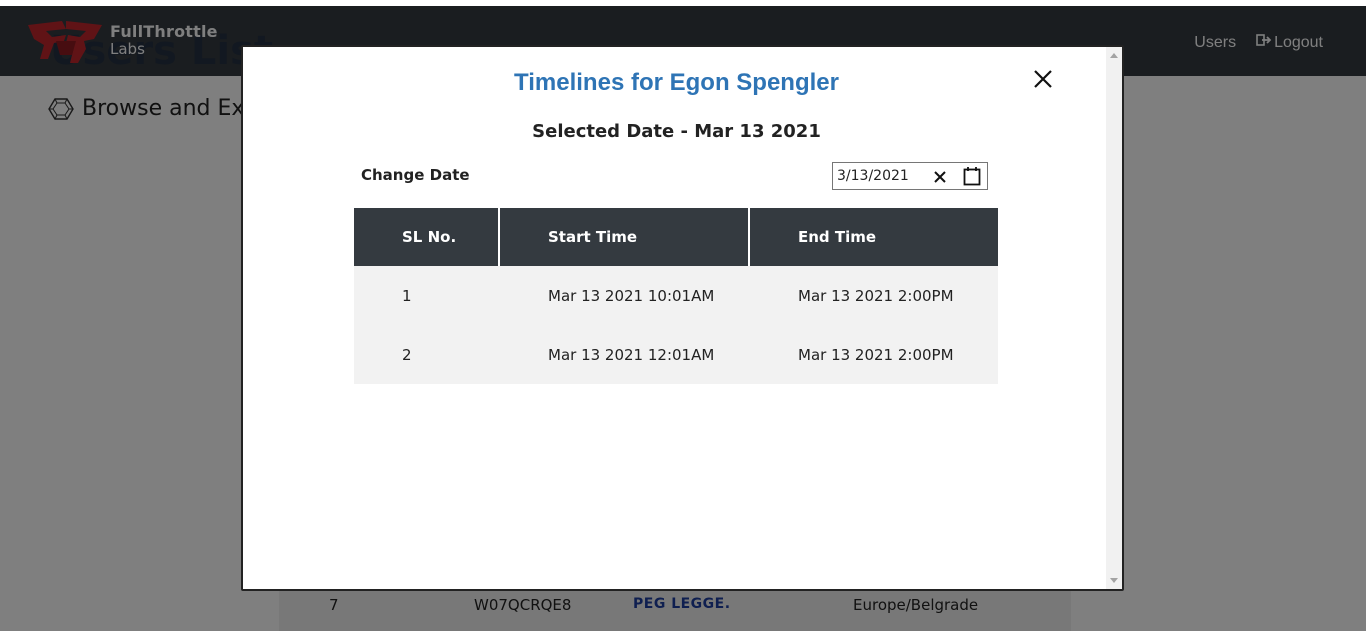 Image resolution: width=1366 pixels, height=631 pixels. I want to click on close-button, so click(1043, 79).